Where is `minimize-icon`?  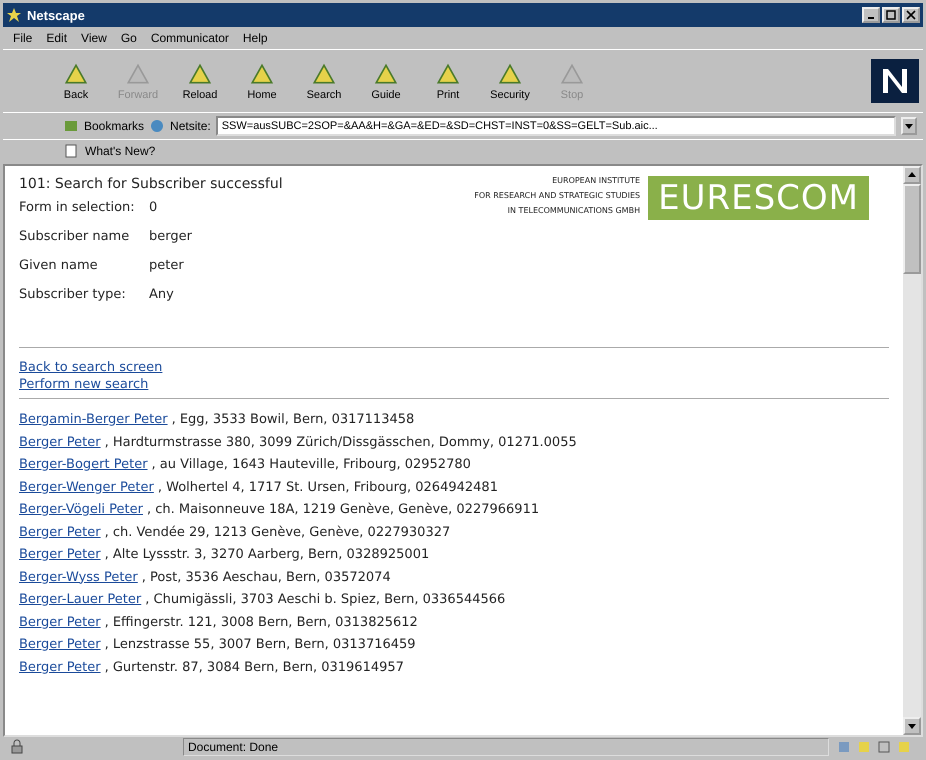
minimize-icon is located at coordinates (871, 18).